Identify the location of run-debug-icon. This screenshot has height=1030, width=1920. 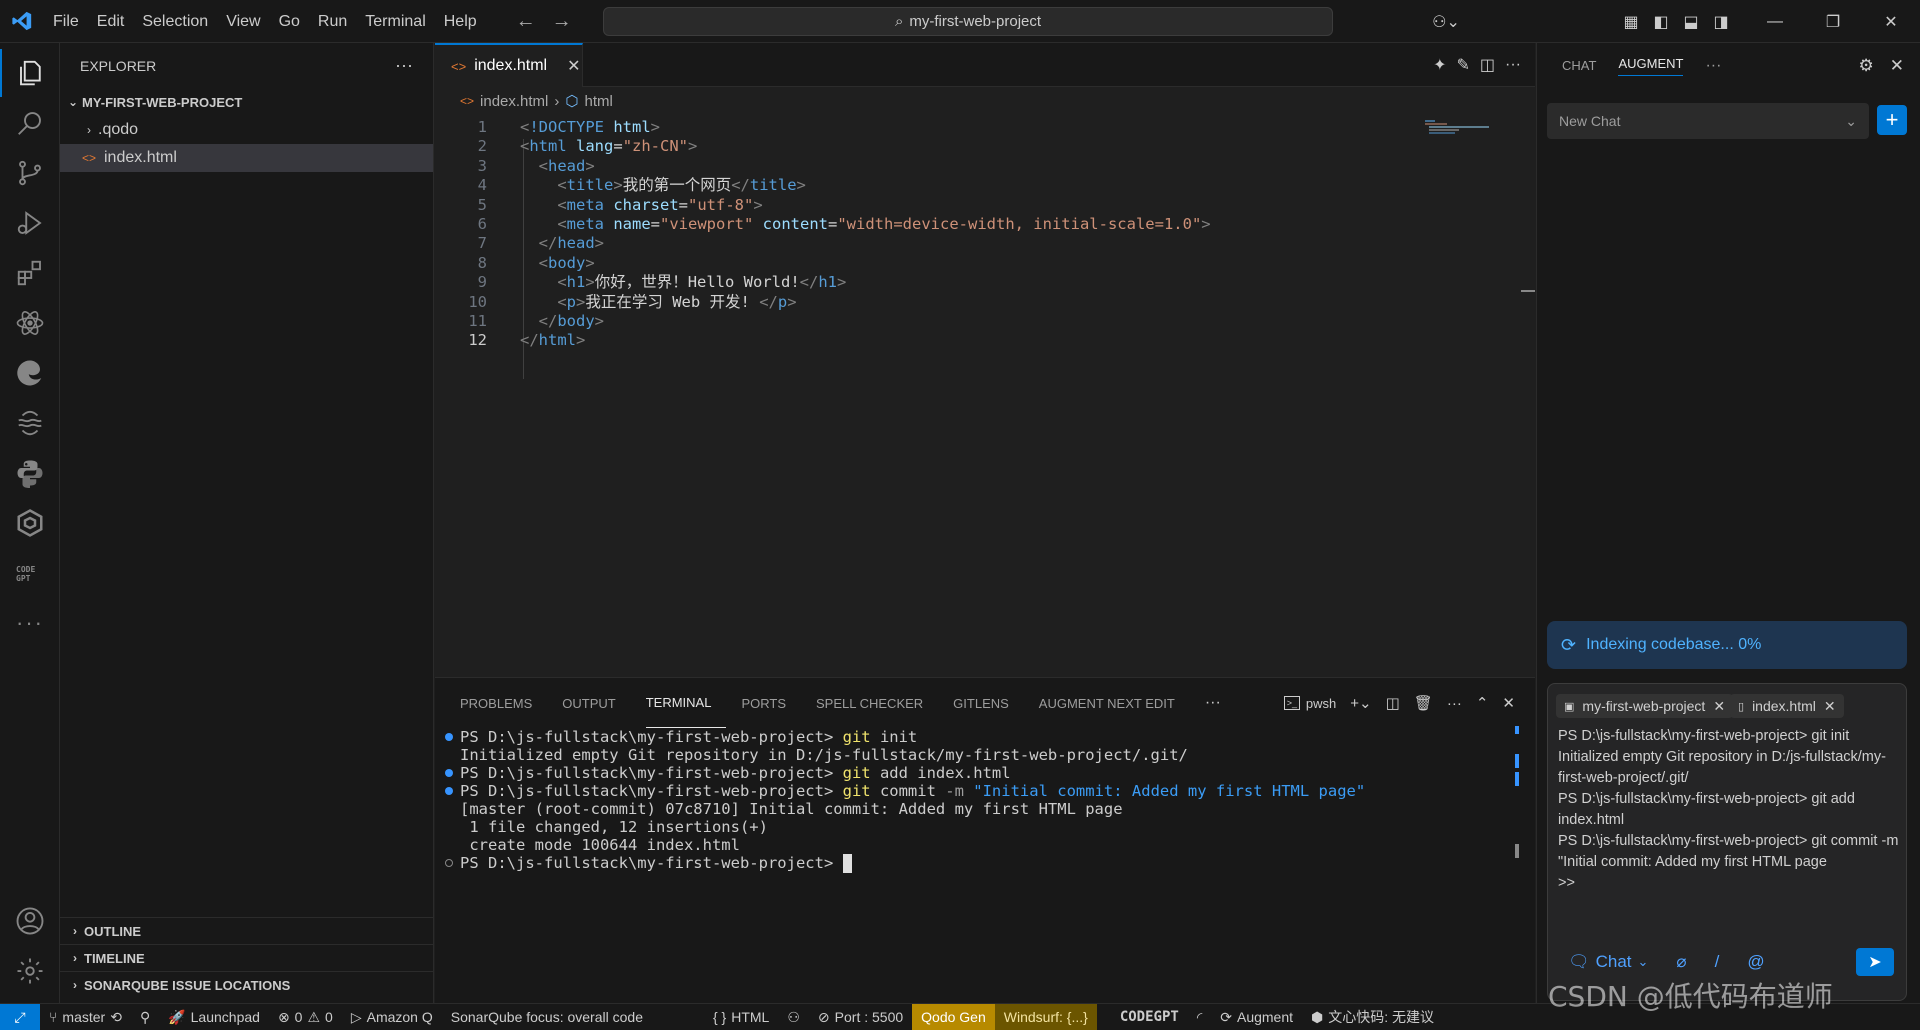
(30, 223).